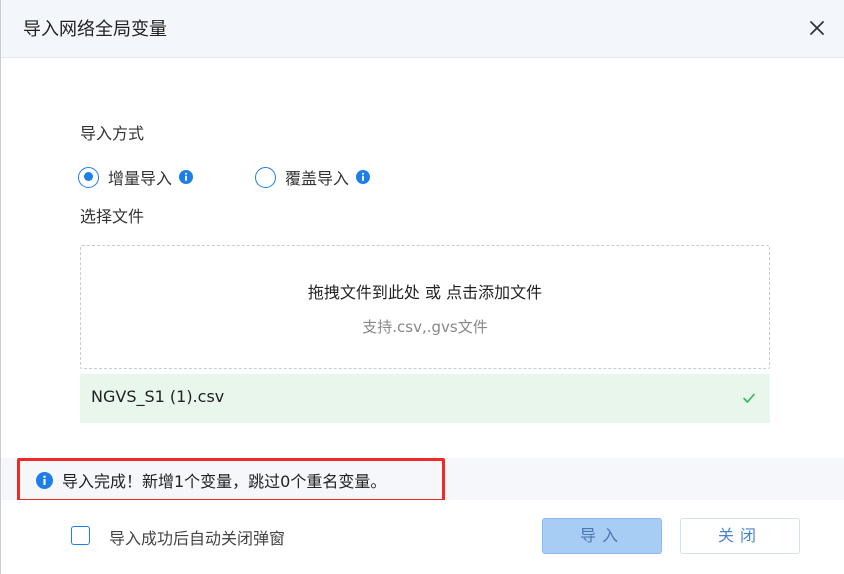 This screenshot has width=844, height=574. Describe the element at coordinates (425, 398) in the screenshot. I see `uploaded-file-item: NGVS_S1 (1).csv` at that location.